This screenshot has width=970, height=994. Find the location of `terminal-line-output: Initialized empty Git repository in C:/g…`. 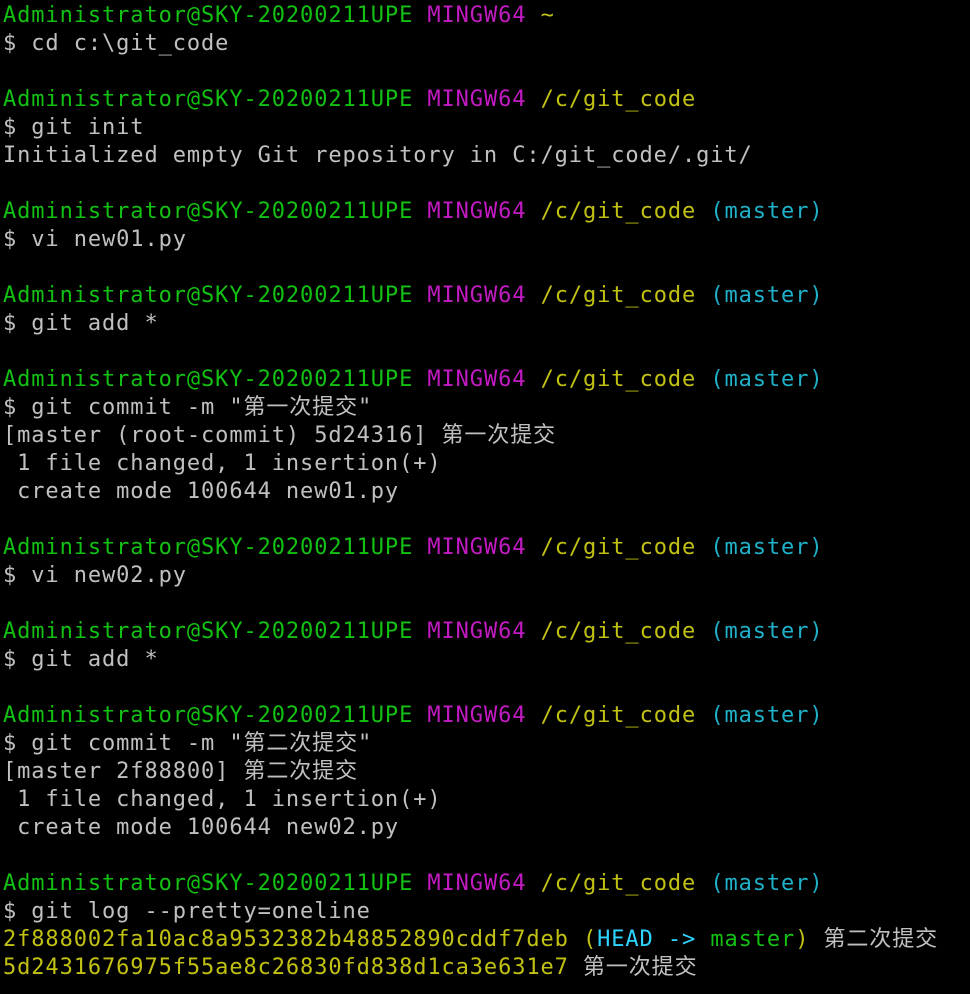

terminal-line-output: Initialized empty Git repository in C:/g… is located at coordinates (486, 156).